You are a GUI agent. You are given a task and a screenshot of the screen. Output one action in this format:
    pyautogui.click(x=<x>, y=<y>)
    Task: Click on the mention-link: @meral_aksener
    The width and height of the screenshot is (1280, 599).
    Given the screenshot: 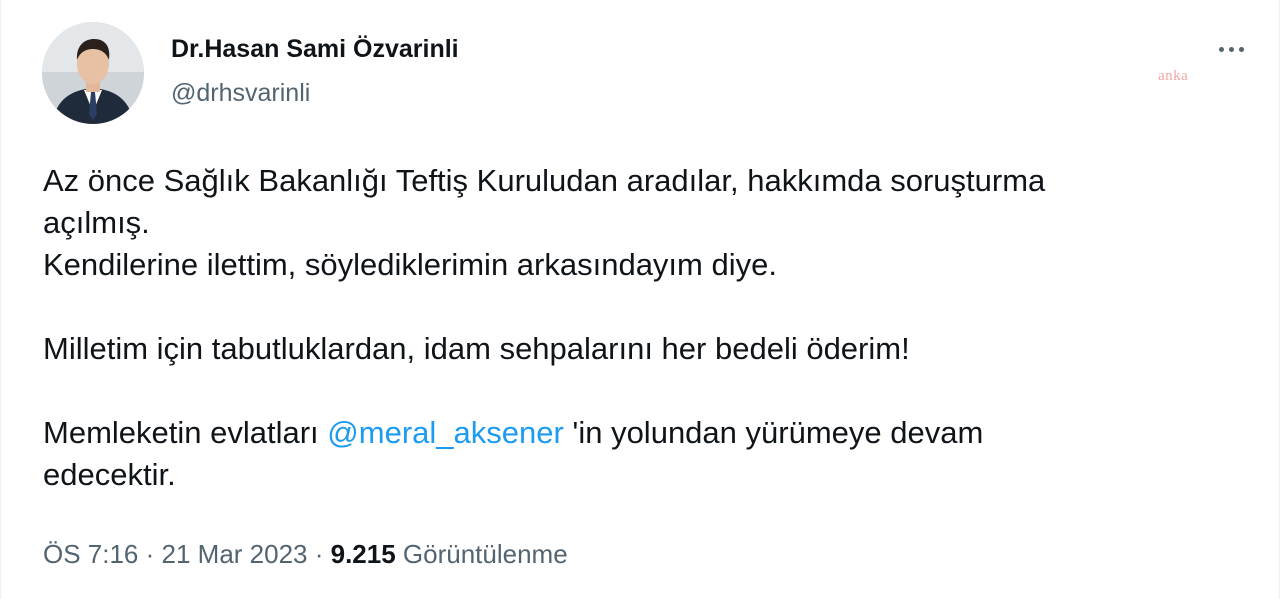 What is the action you would take?
    pyautogui.click(x=445, y=432)
    